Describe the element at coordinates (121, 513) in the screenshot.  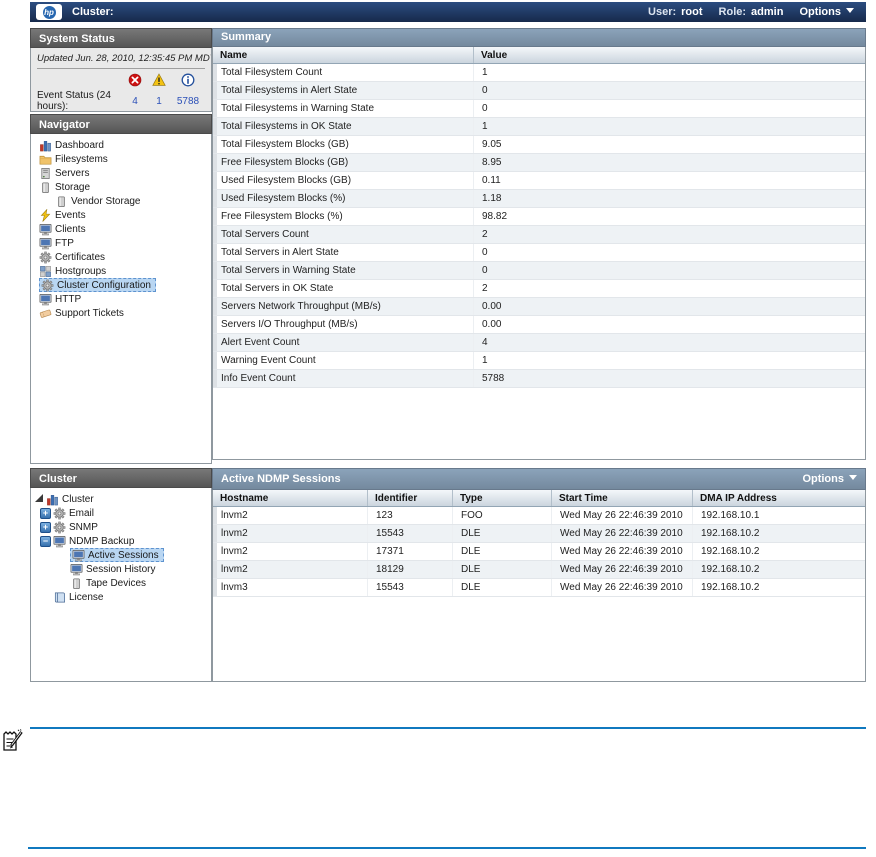
I see `tree-item-email: + Email` at that location.